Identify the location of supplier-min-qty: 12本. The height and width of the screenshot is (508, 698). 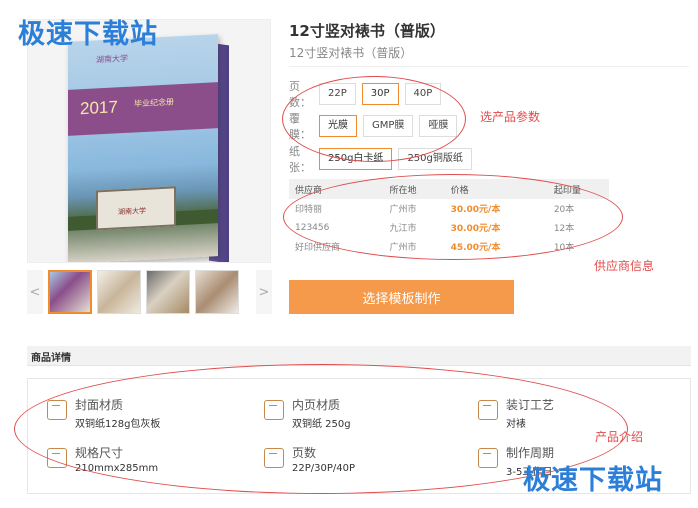
(564, 229).